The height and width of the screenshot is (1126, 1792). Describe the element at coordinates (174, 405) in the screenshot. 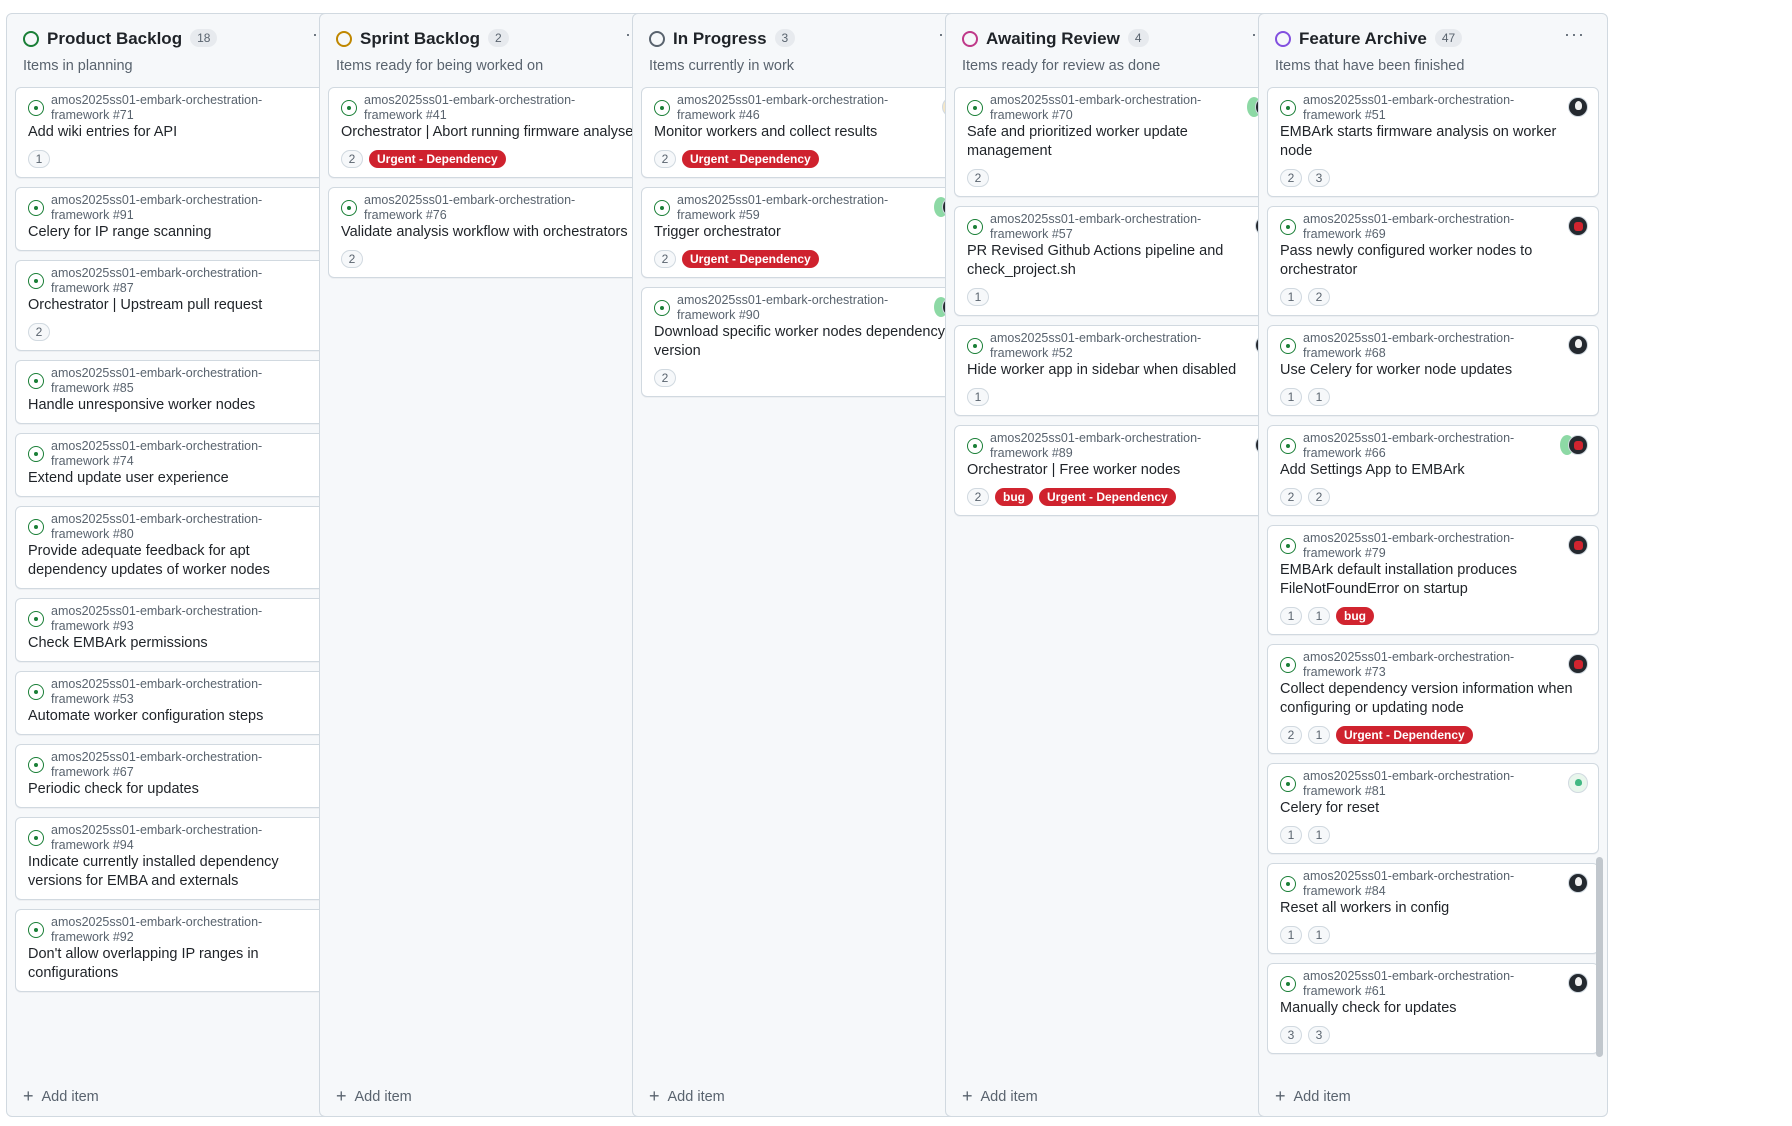

I see `issue-title: Handle unresponsive worker nodes` at that location.